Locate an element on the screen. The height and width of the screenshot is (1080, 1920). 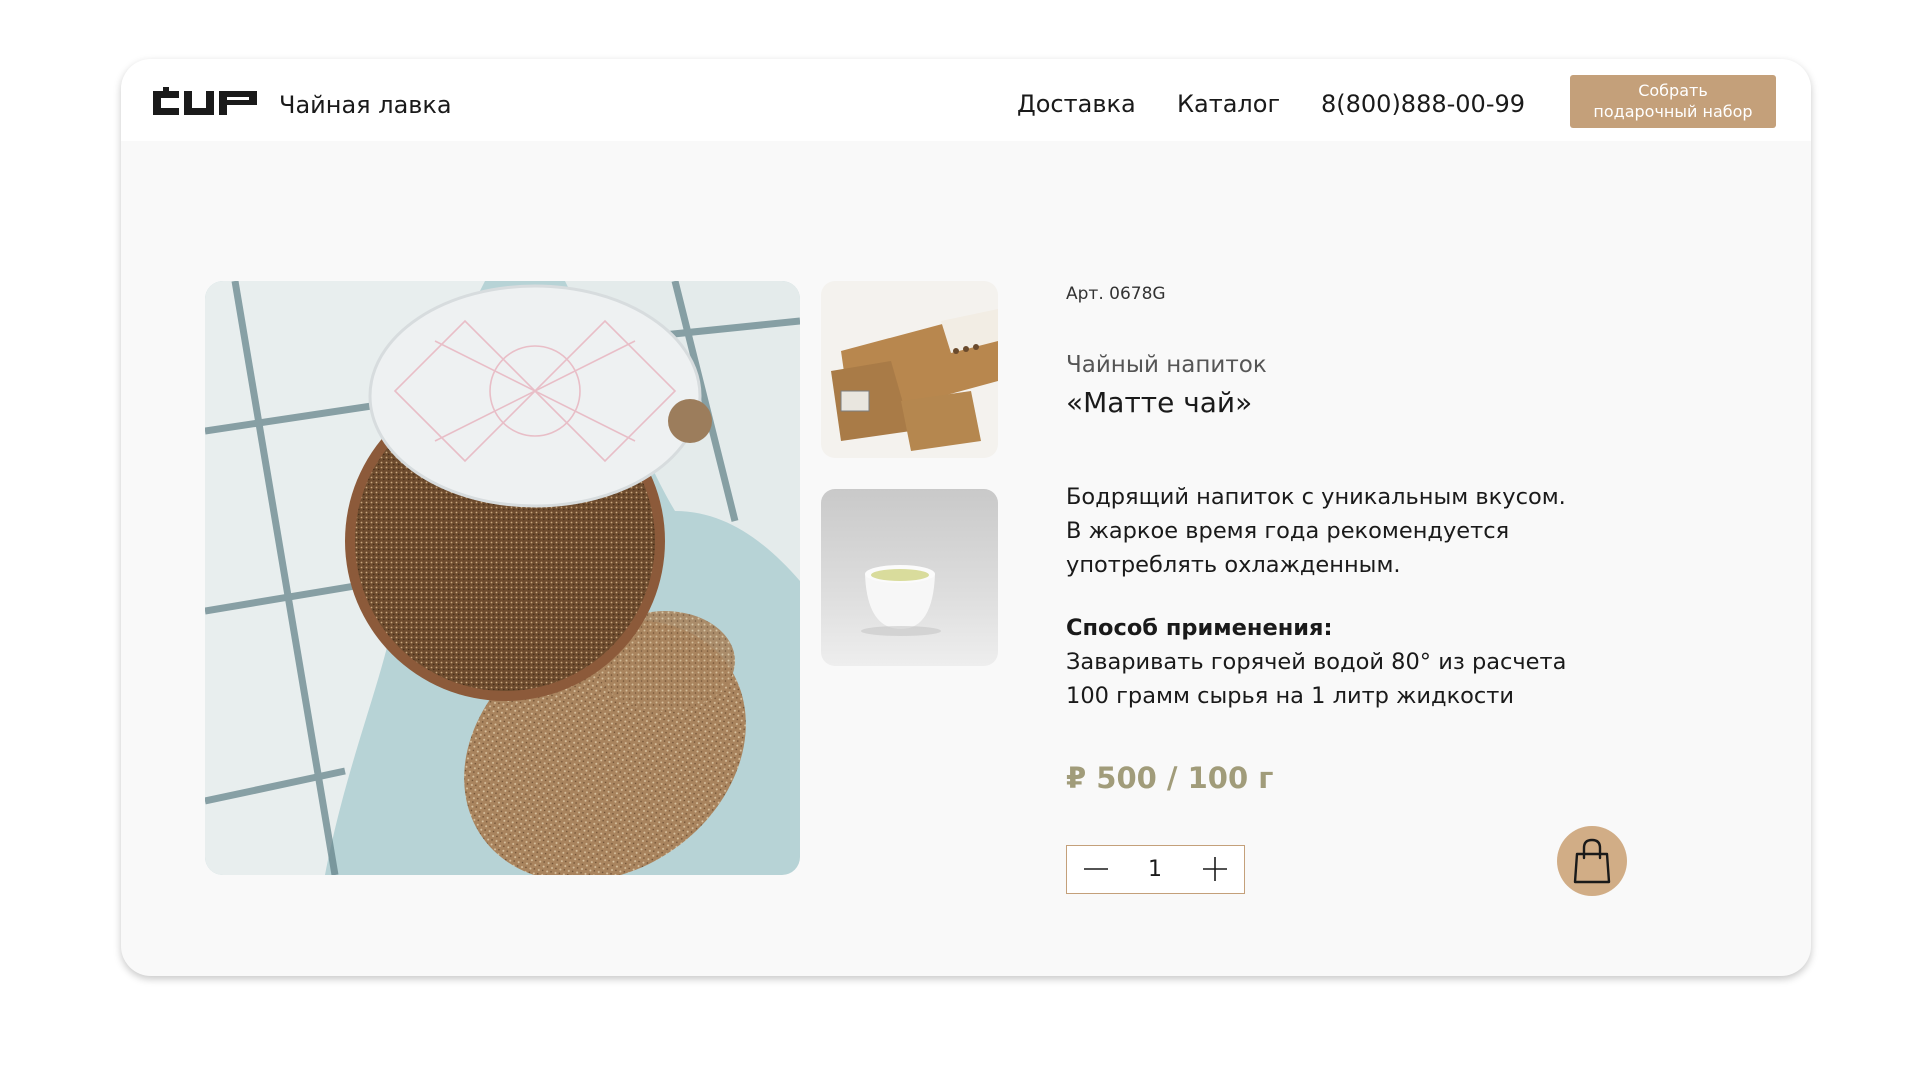
gift-set-button: Собрать подарочный набор is located at coordinates (1673, 101).